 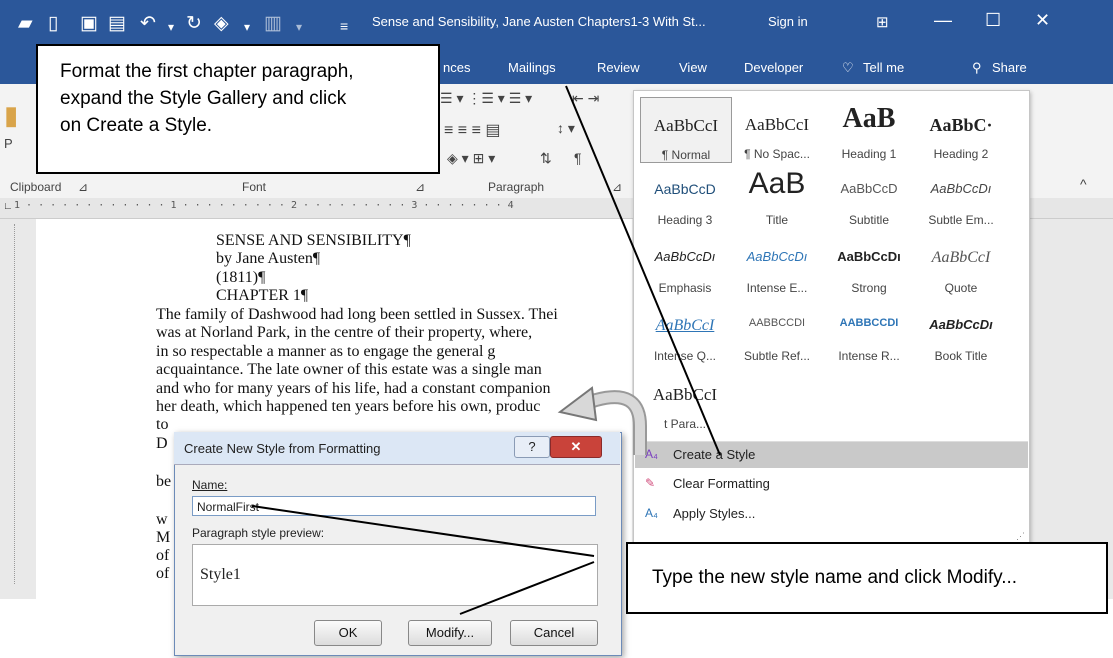 I want to click on arrow-head, so click(x=577, y=404).